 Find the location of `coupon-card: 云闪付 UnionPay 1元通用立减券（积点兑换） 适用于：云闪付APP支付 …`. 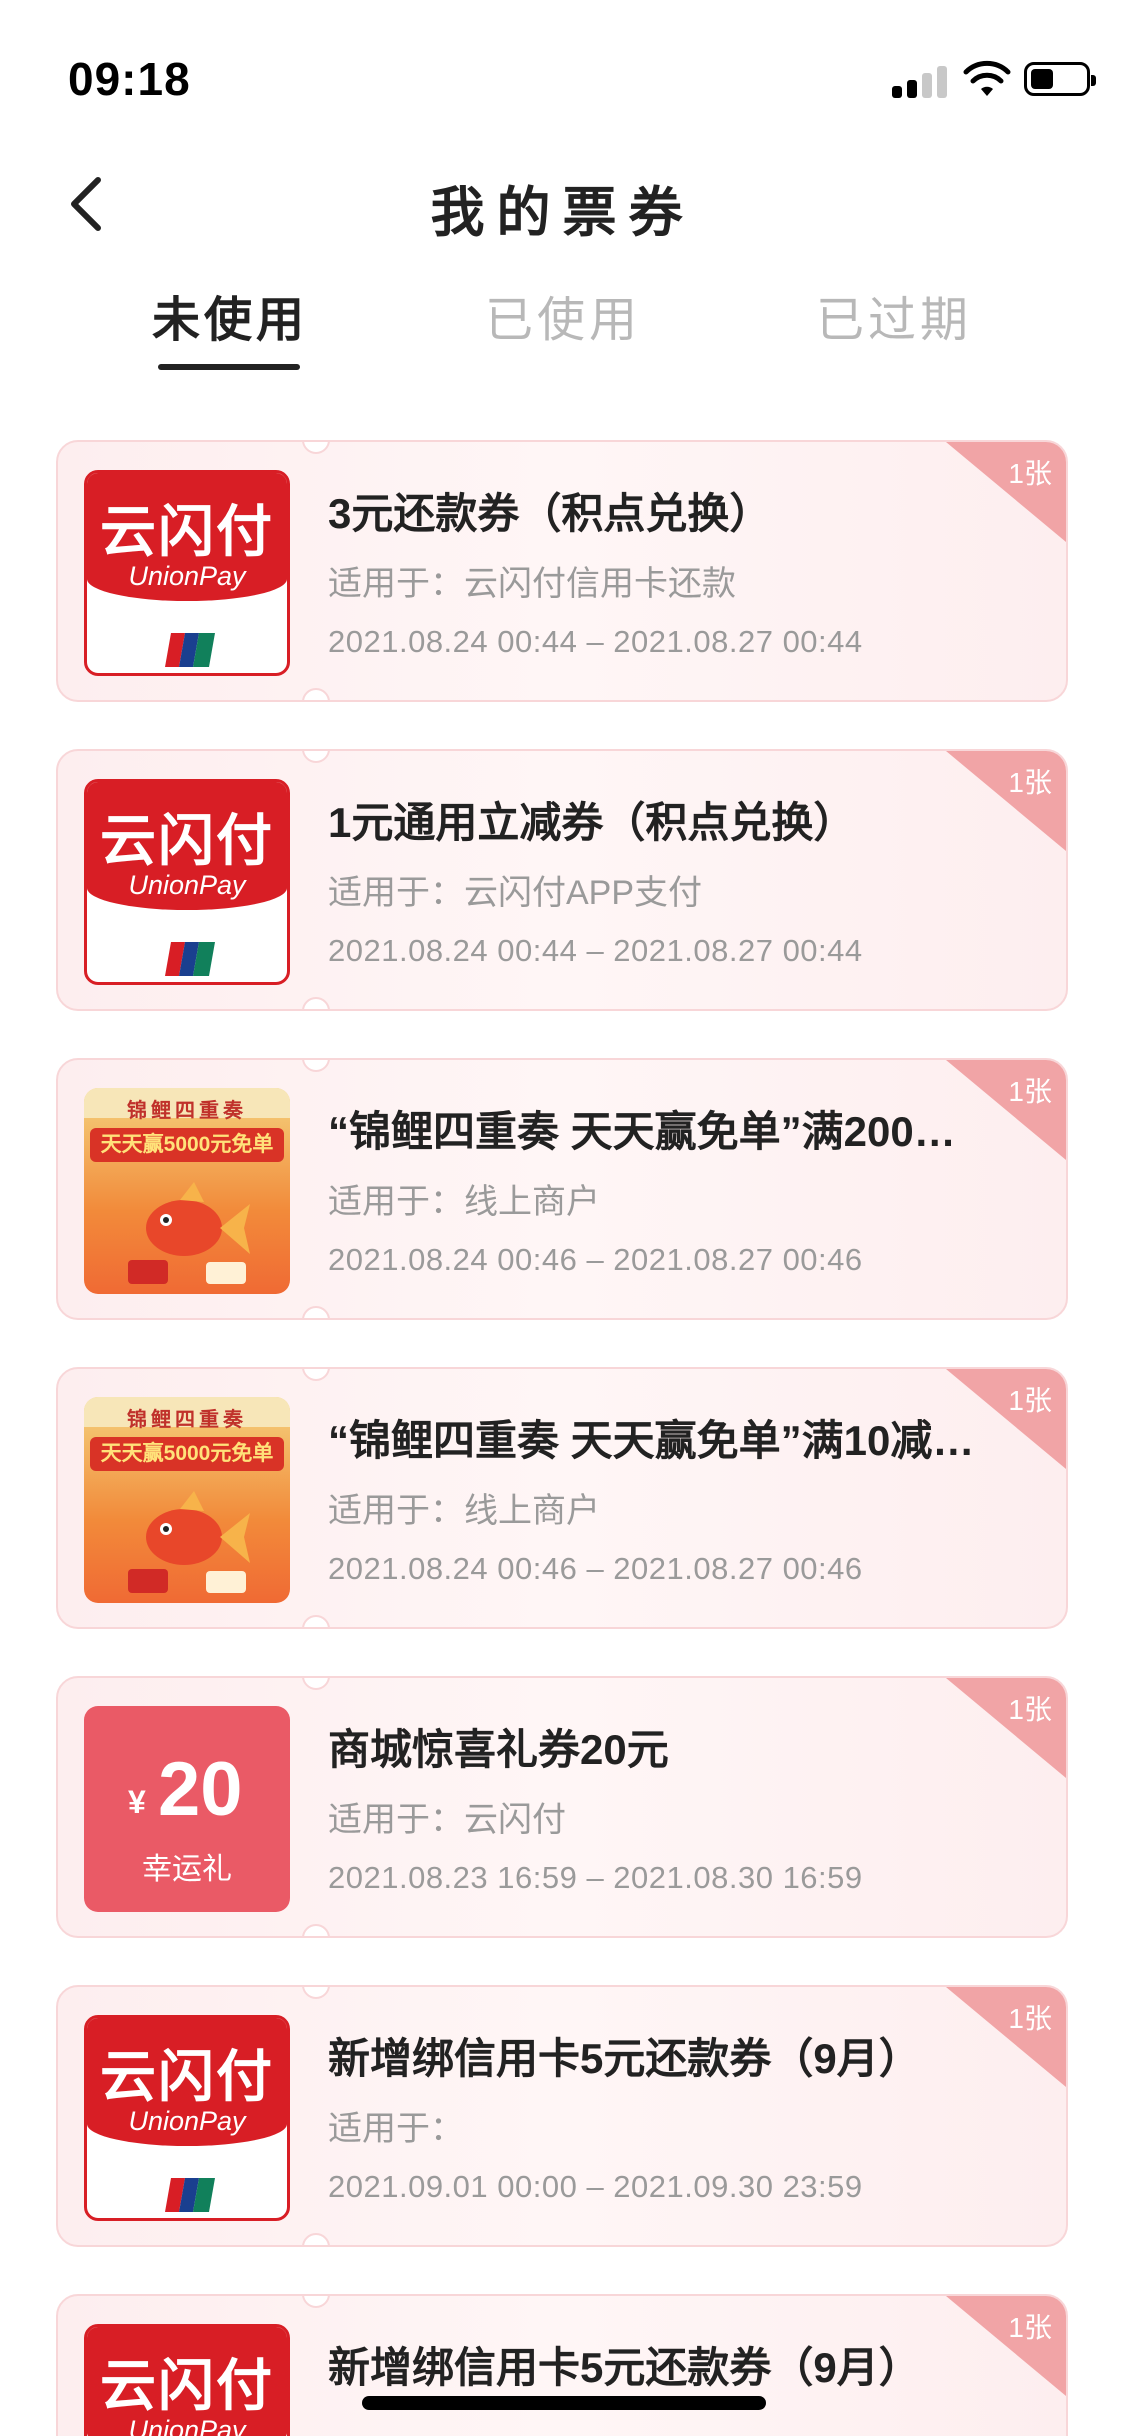

coupon-card: 云闪付 UnionPay 1元通用立减券（积点兑换） 适用于：云闪付APP支付 … is located at coordinates (562, 880).